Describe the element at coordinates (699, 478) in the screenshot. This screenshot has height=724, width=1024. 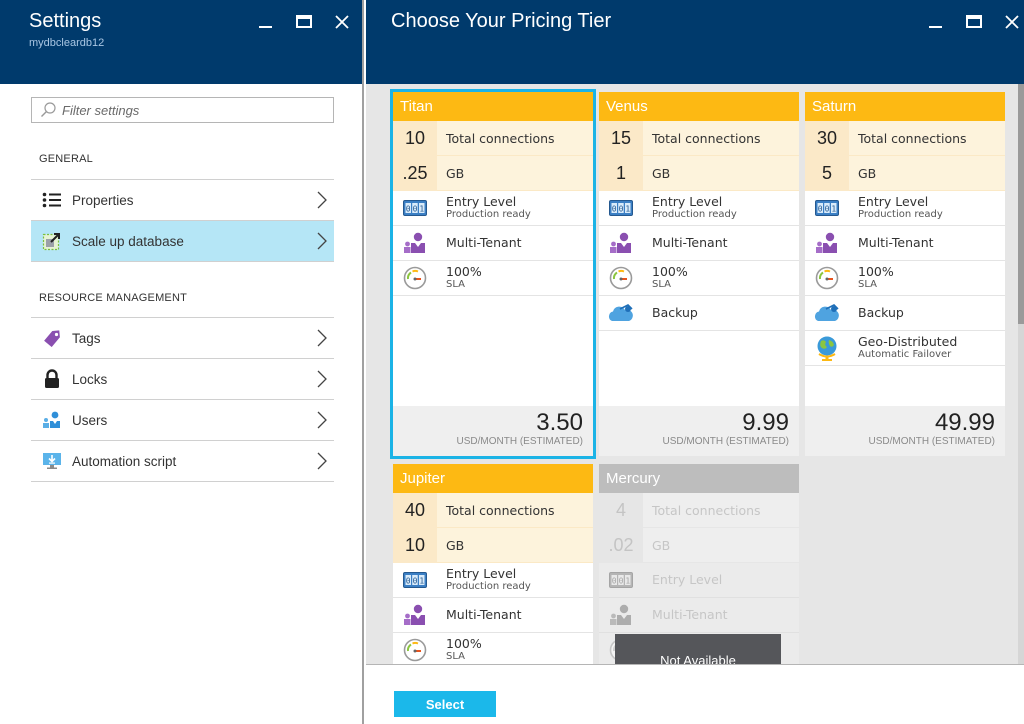
I see `tier-name: Mercury` at that location.